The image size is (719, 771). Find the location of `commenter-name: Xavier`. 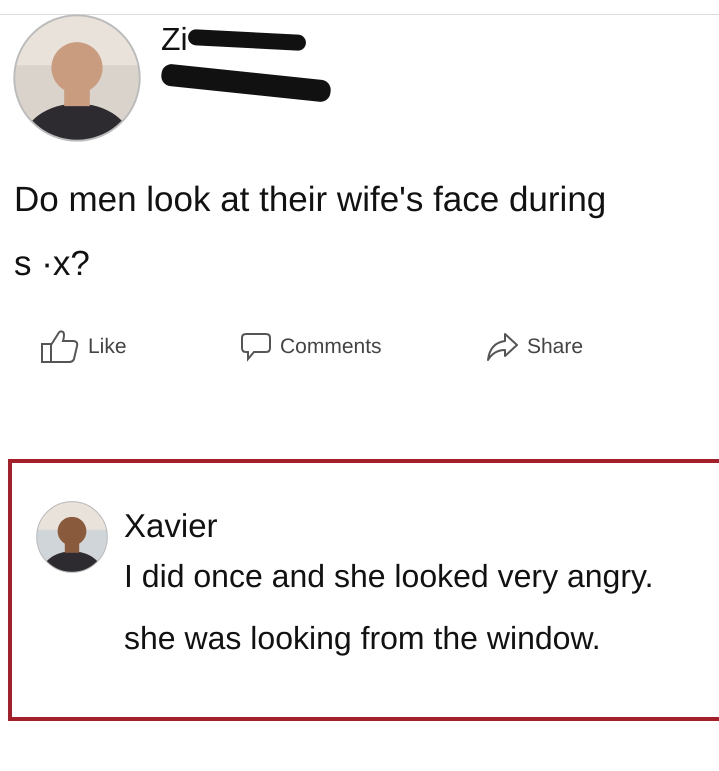

commenter-name: Xavier is located at coordinates (171, 526).